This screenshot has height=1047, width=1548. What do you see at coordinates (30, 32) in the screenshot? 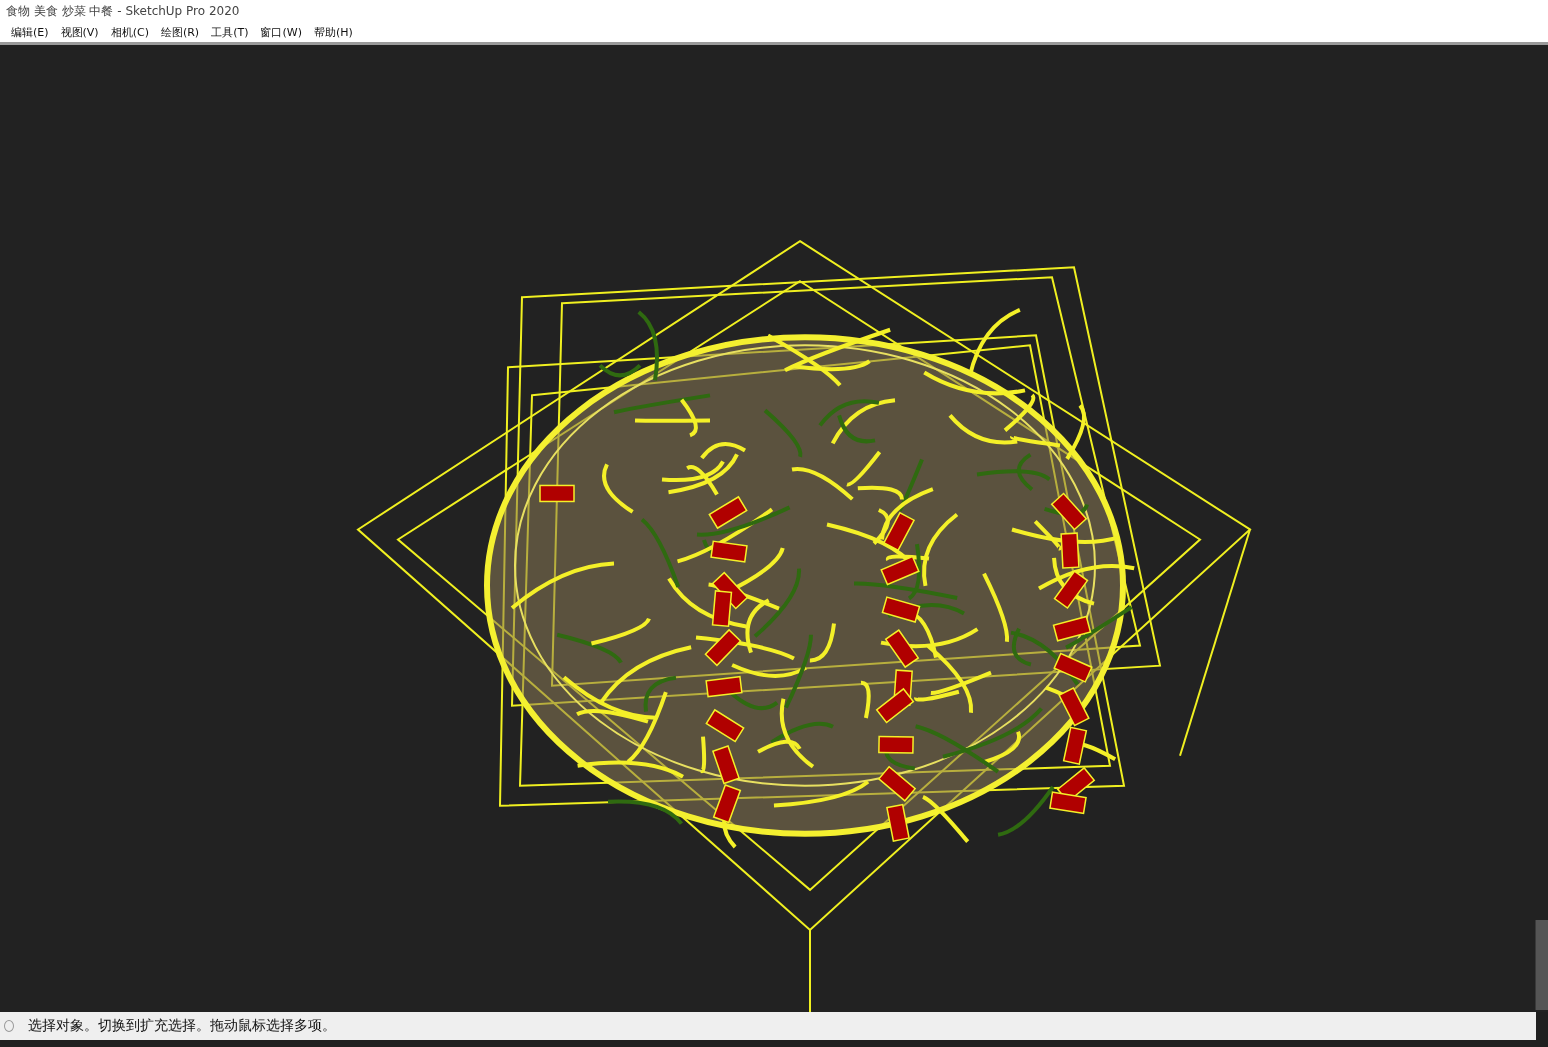
I see `menu-item: 编辑(E)` at bounding box center [30, 32].